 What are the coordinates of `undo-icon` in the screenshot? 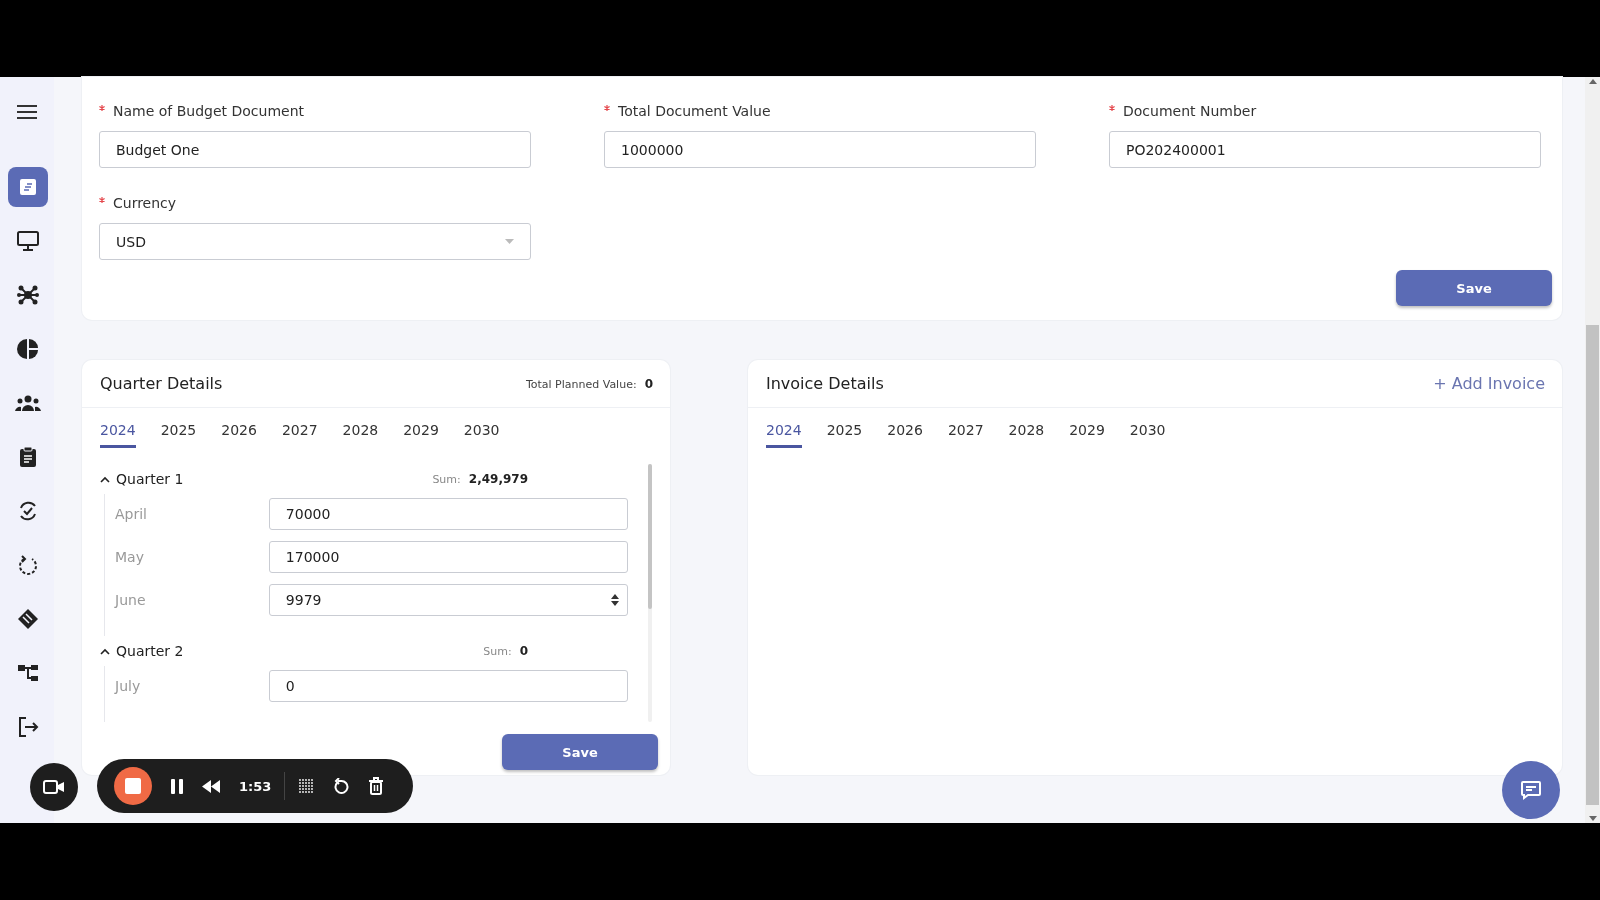 It's located at (341, 786).